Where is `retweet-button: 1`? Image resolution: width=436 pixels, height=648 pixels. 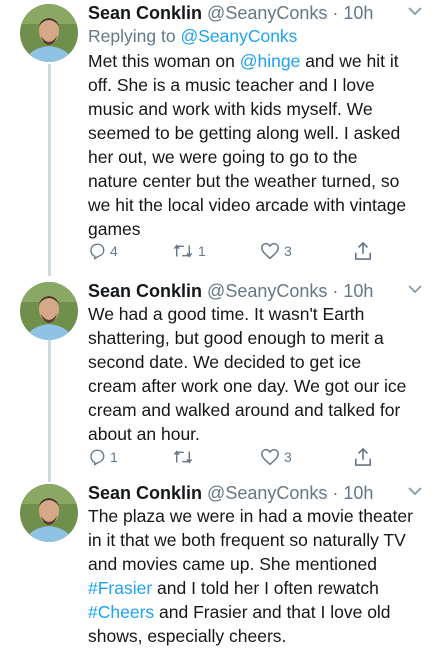 retweet-button: 1 is located at coordinates (189, 251).